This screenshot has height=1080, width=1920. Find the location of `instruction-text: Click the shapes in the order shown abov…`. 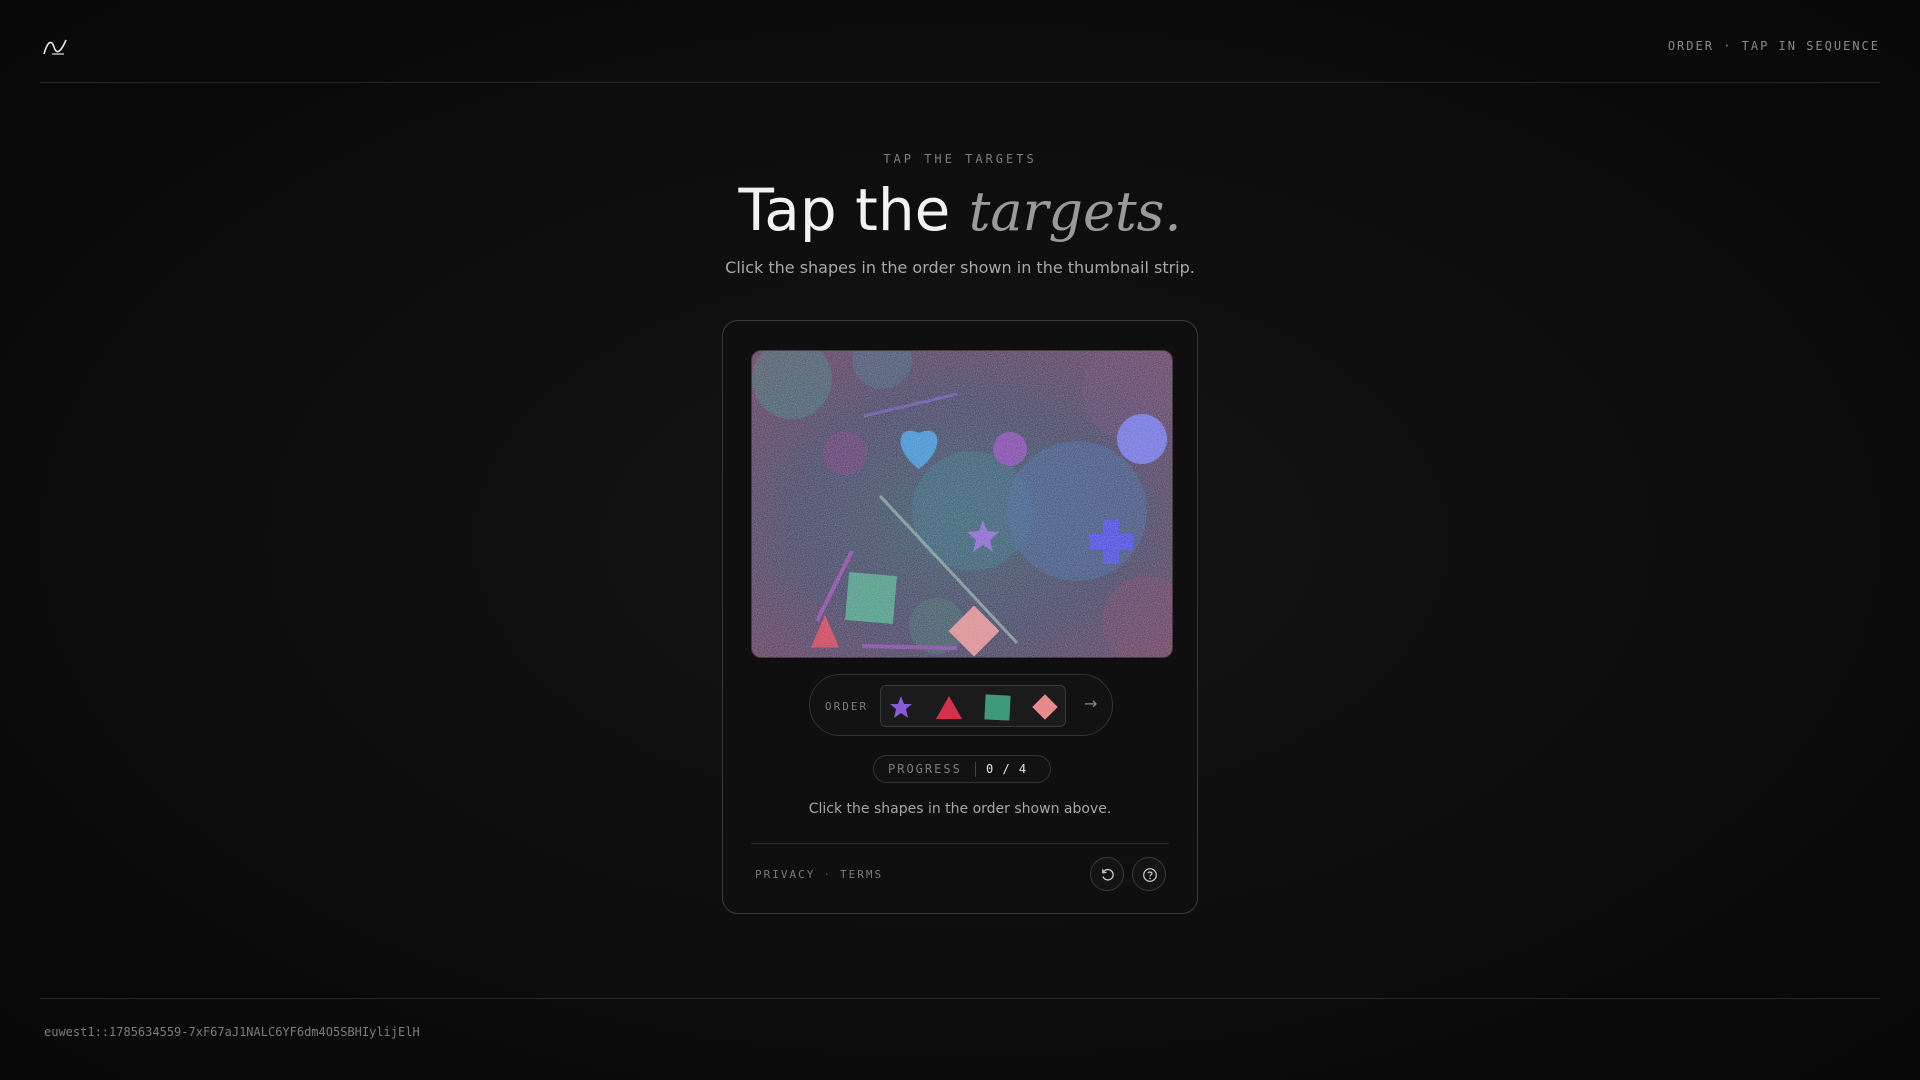

instruction-text: Click the shapes in the order shown abov… is located at coordinates (960, 809).